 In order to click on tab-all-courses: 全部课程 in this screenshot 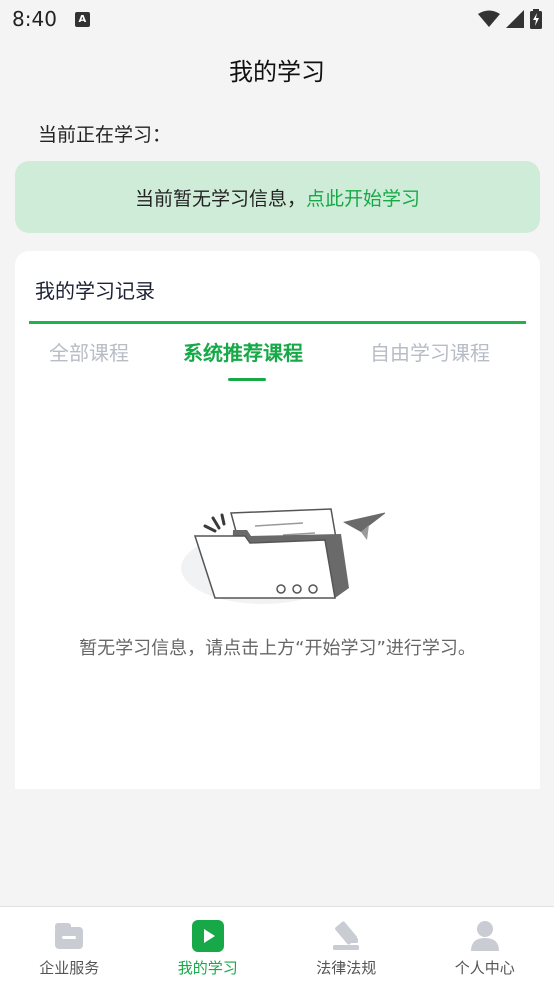, I will do `click(89, 351)`.